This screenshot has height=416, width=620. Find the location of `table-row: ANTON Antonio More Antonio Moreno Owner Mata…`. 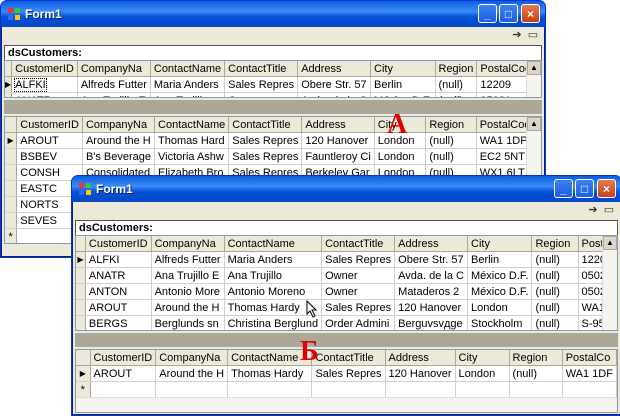

table-row: ANTON Antonio More Antonio Moreno Owner Mata… is located at coordinates (346, 291).